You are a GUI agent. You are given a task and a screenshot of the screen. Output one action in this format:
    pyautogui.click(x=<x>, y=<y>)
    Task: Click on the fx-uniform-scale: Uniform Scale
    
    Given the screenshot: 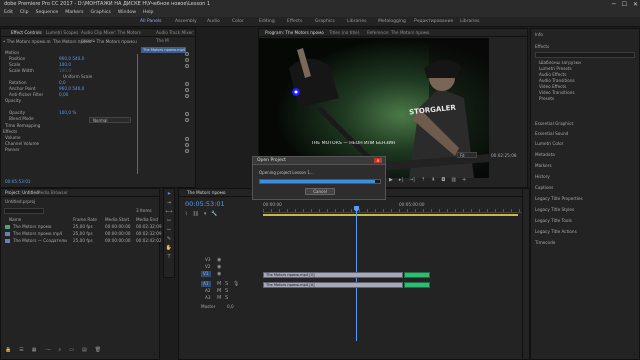 What is the action you would take?
    pyautogui.click(x=77, y=77)
    